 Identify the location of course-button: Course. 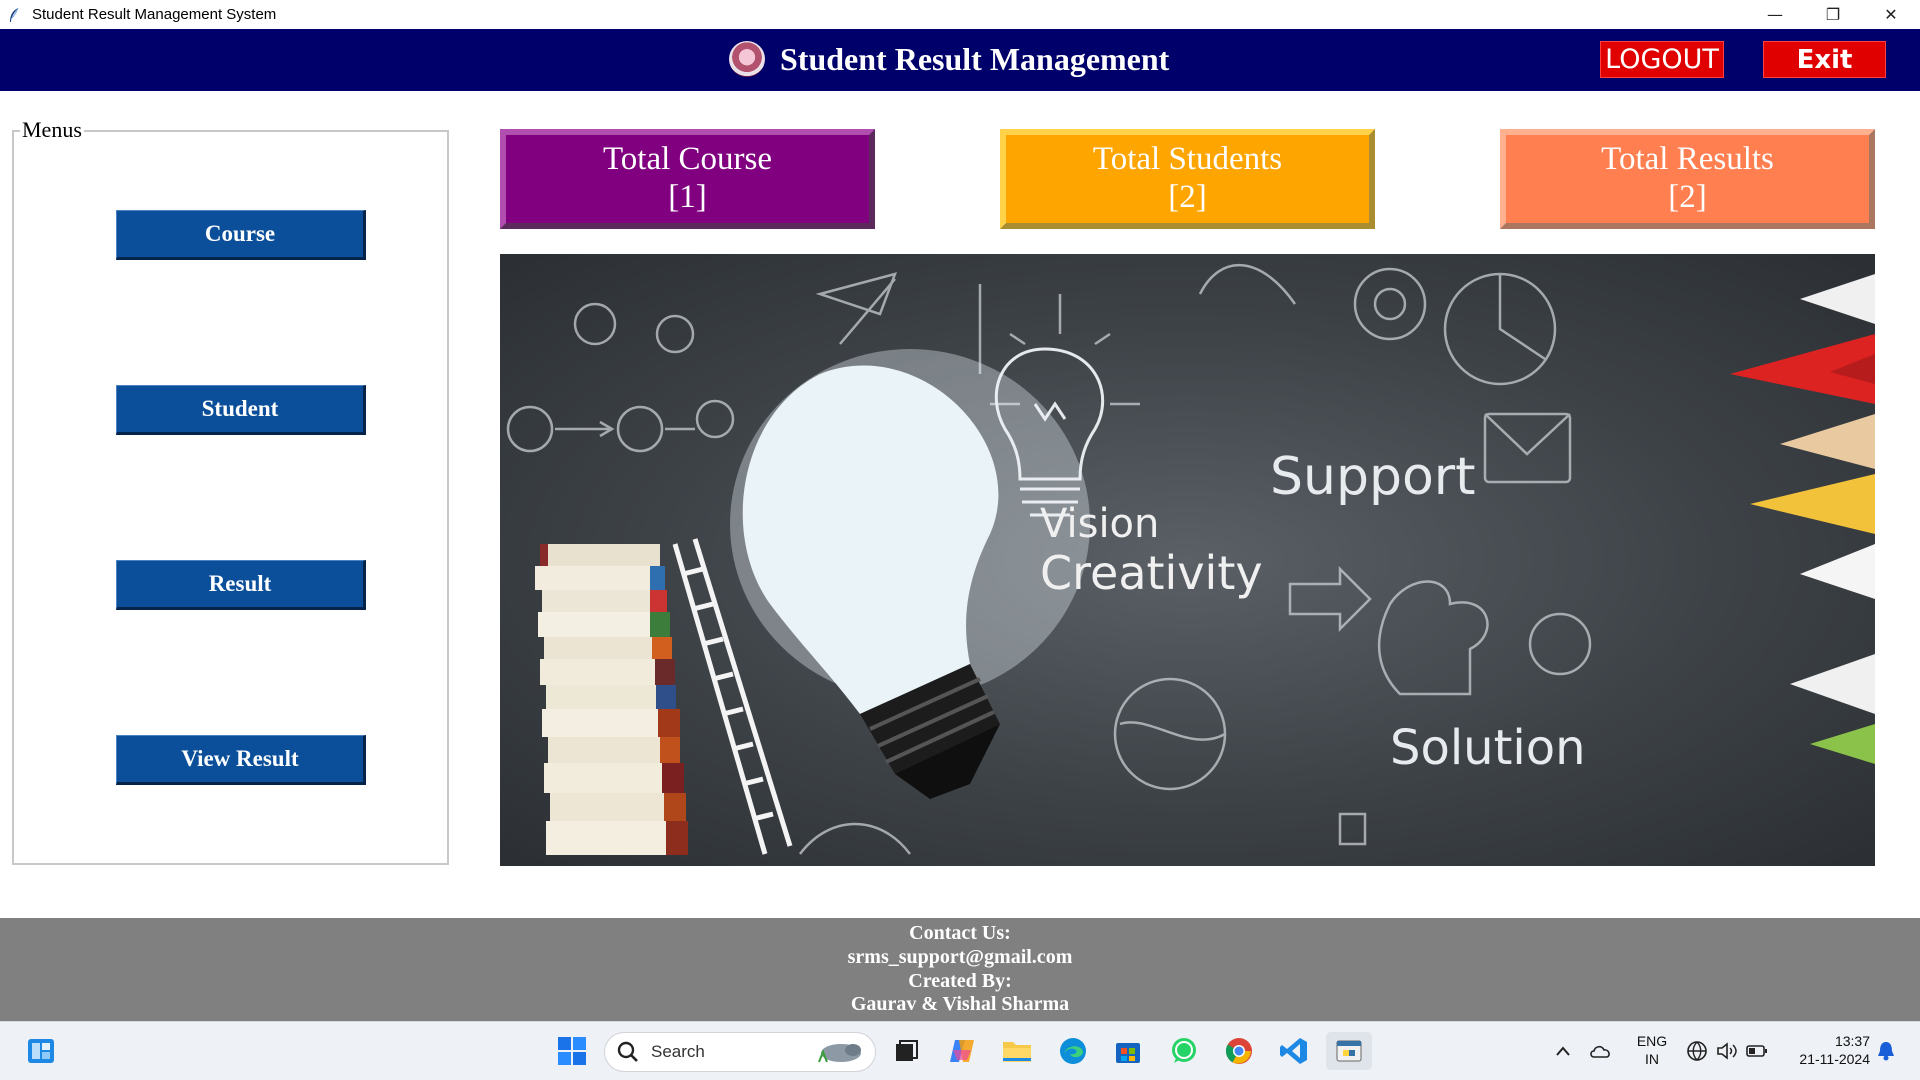
(241, 235).